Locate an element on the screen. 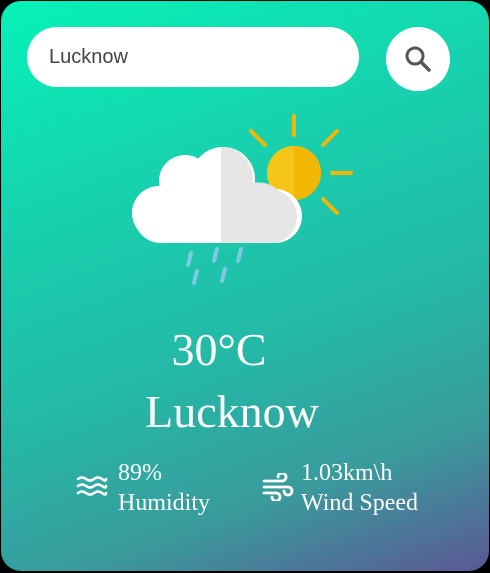  wind-value: 1.03km\h is located at coordinates (347, 473).